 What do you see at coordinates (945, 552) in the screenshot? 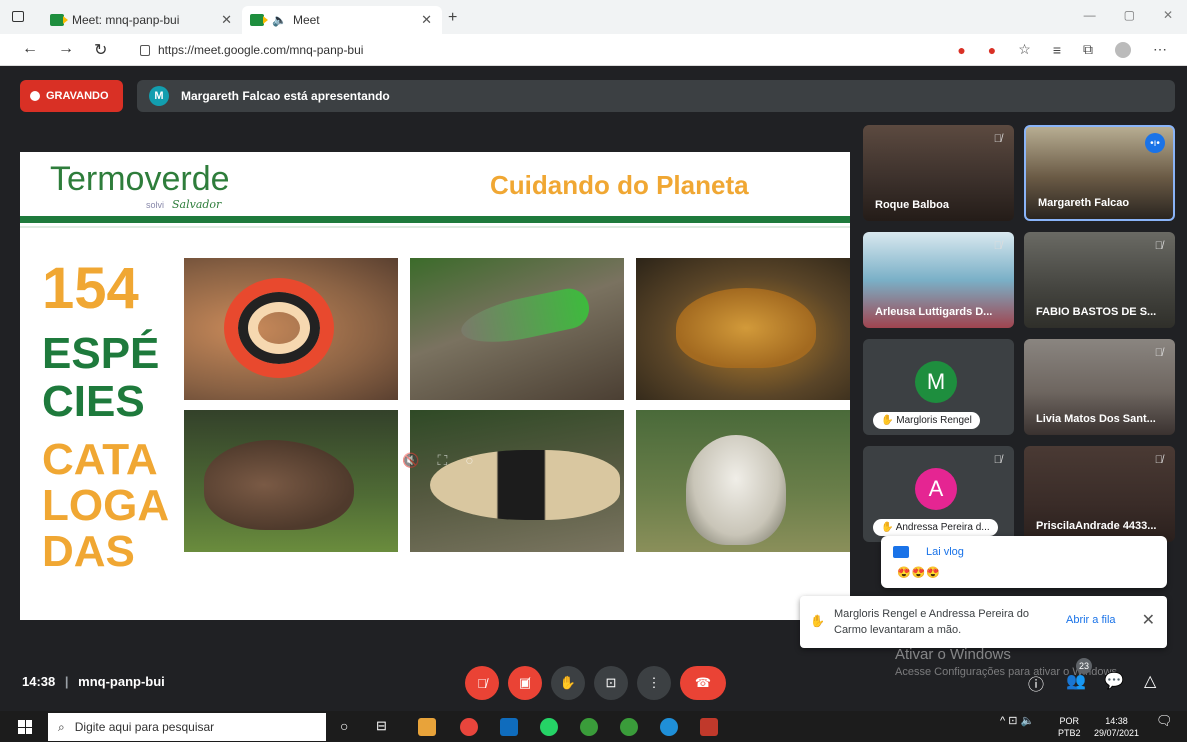
I see `chat-sender: Lai vlog` at bounding box center [945, 552].